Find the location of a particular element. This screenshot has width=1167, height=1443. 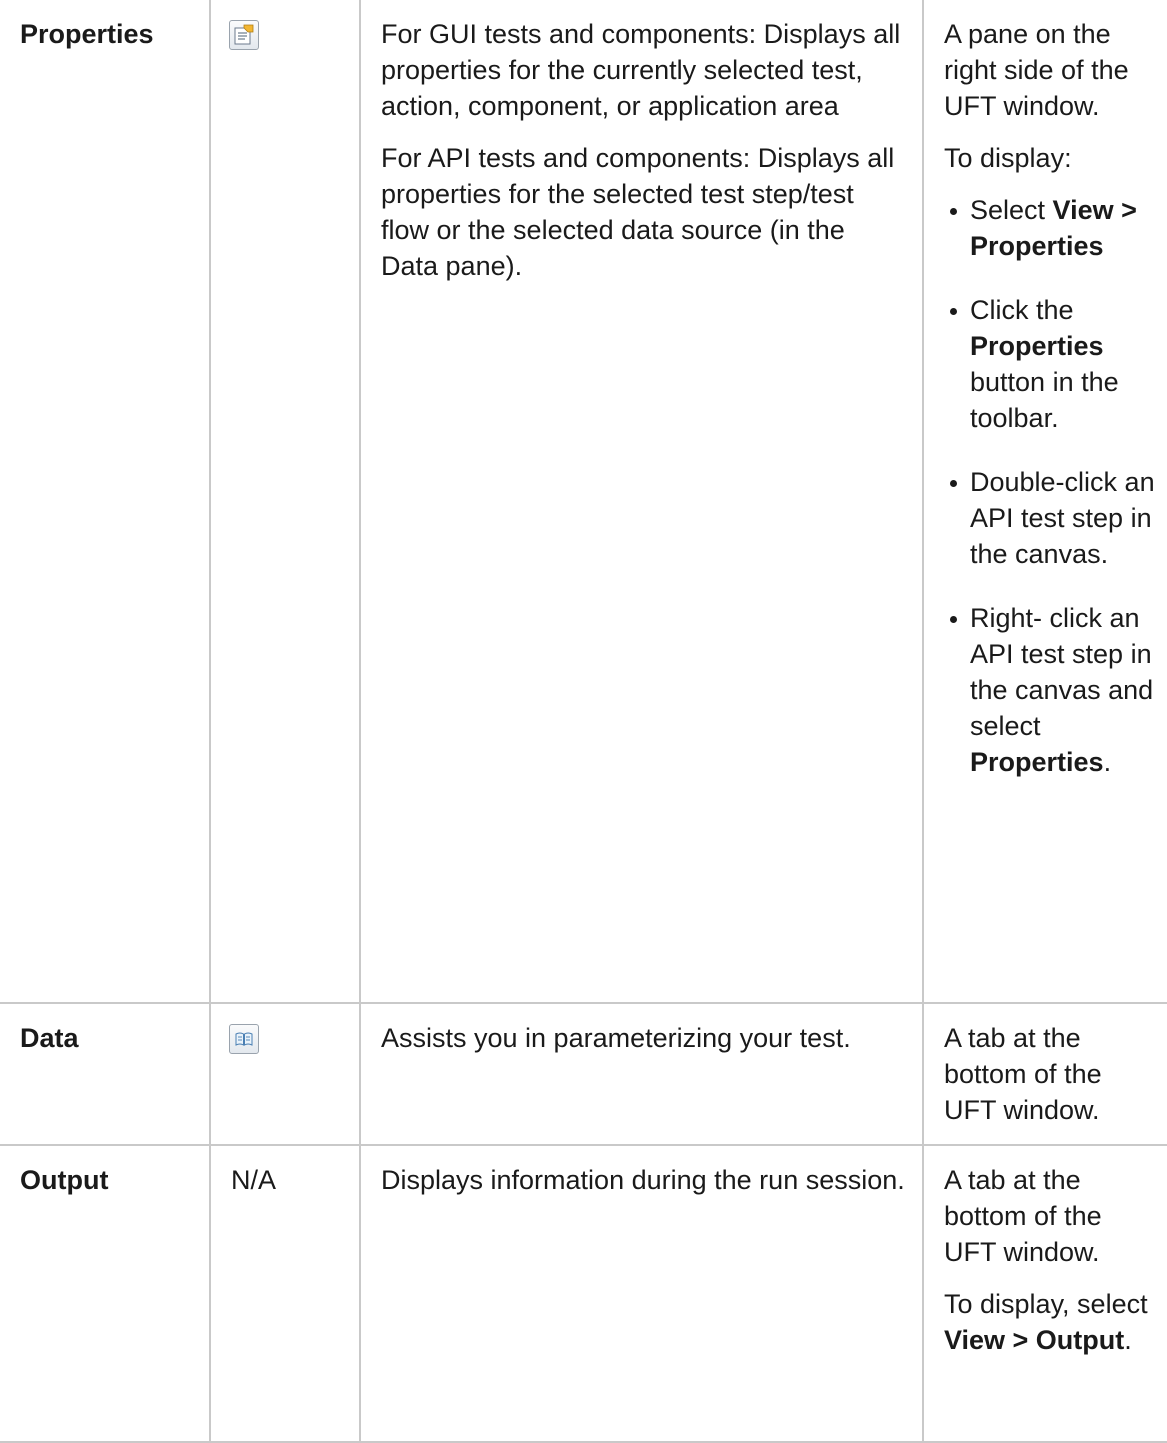

display-text-tail: . is located at coordinates (1128, 1340).